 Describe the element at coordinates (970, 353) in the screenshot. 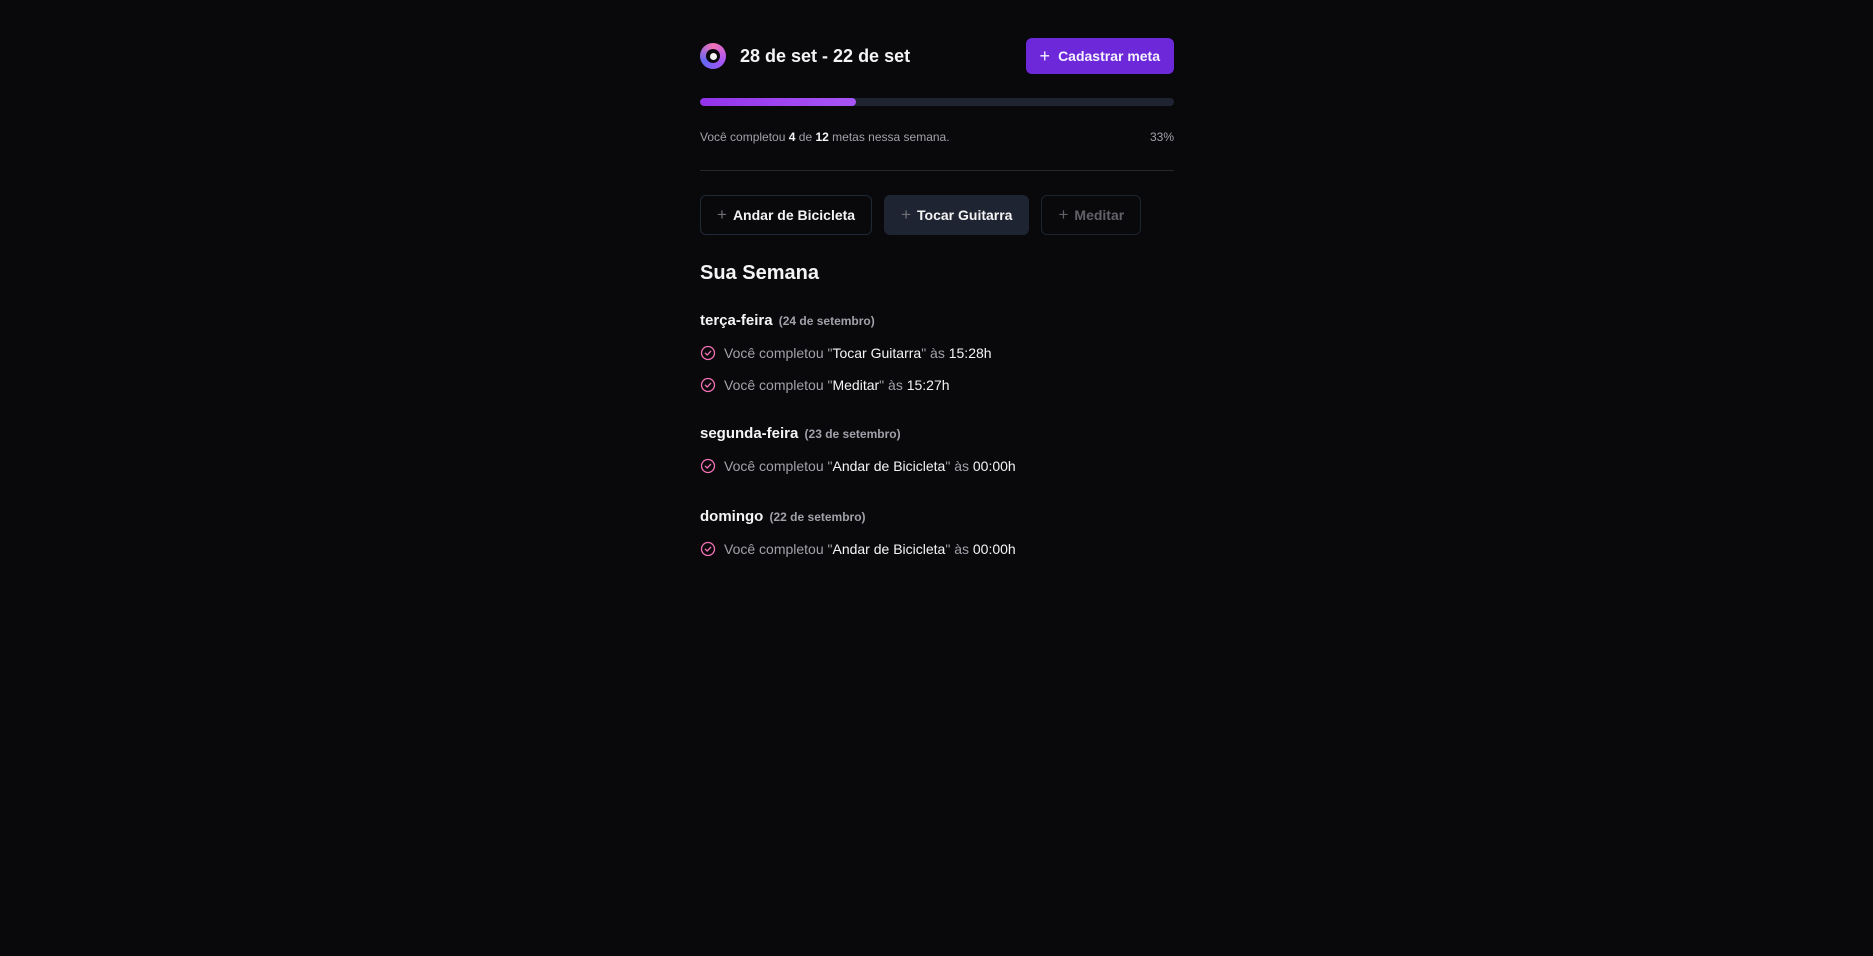

I see `entry-time: 15:28h` at that location.